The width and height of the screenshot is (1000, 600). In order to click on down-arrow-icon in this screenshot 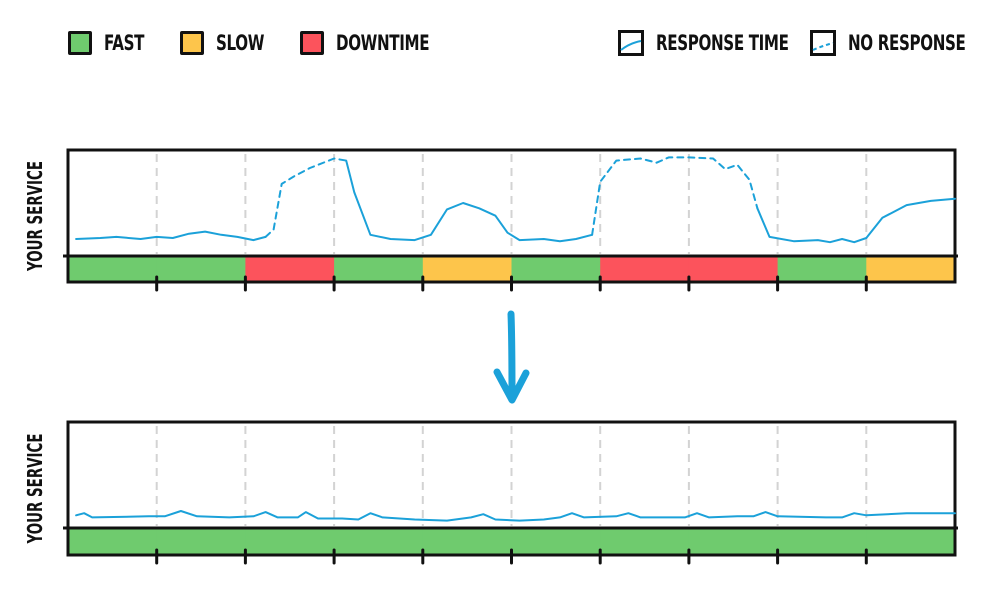, I will do `click(511, 357)`.